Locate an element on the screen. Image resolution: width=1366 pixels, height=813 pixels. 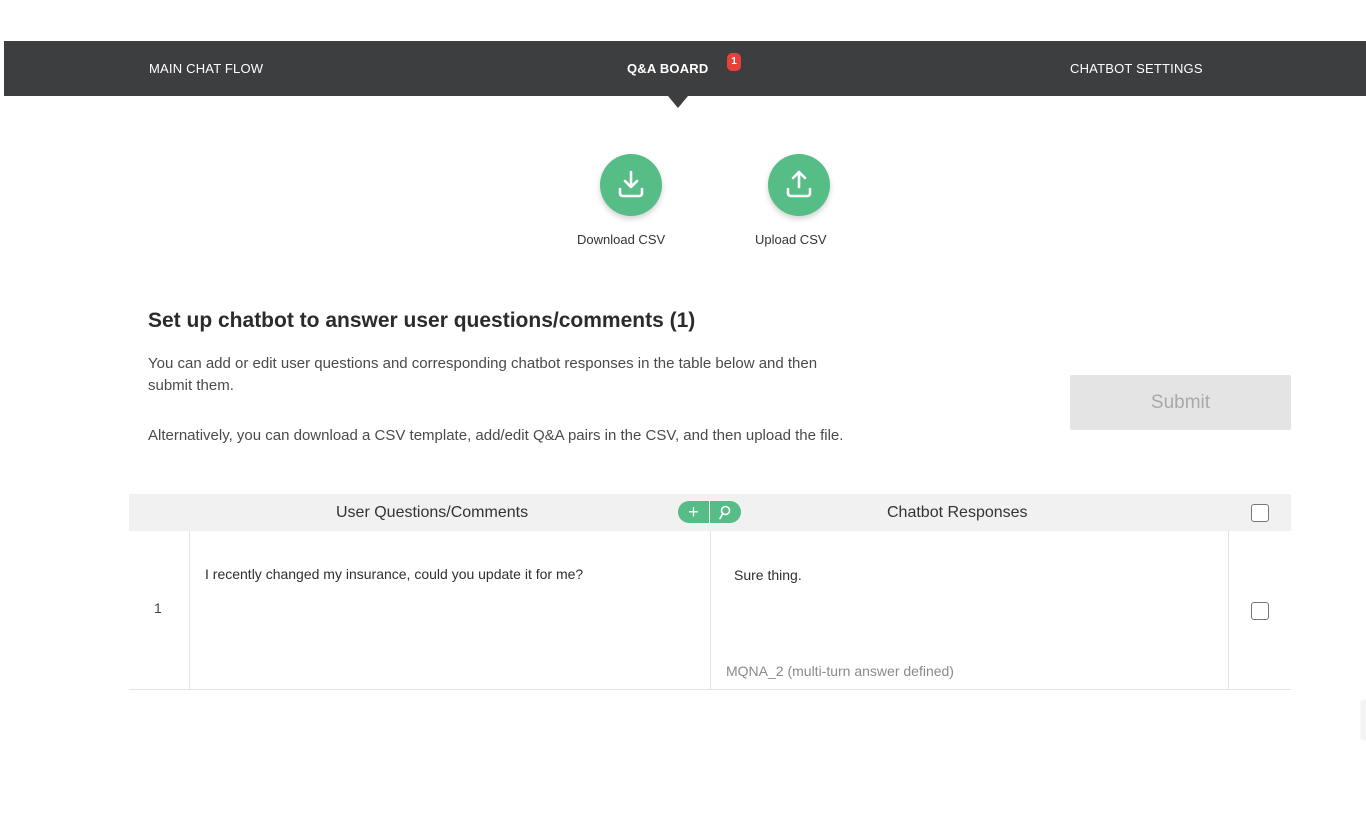
search-button is located at coordinates (725, 512).